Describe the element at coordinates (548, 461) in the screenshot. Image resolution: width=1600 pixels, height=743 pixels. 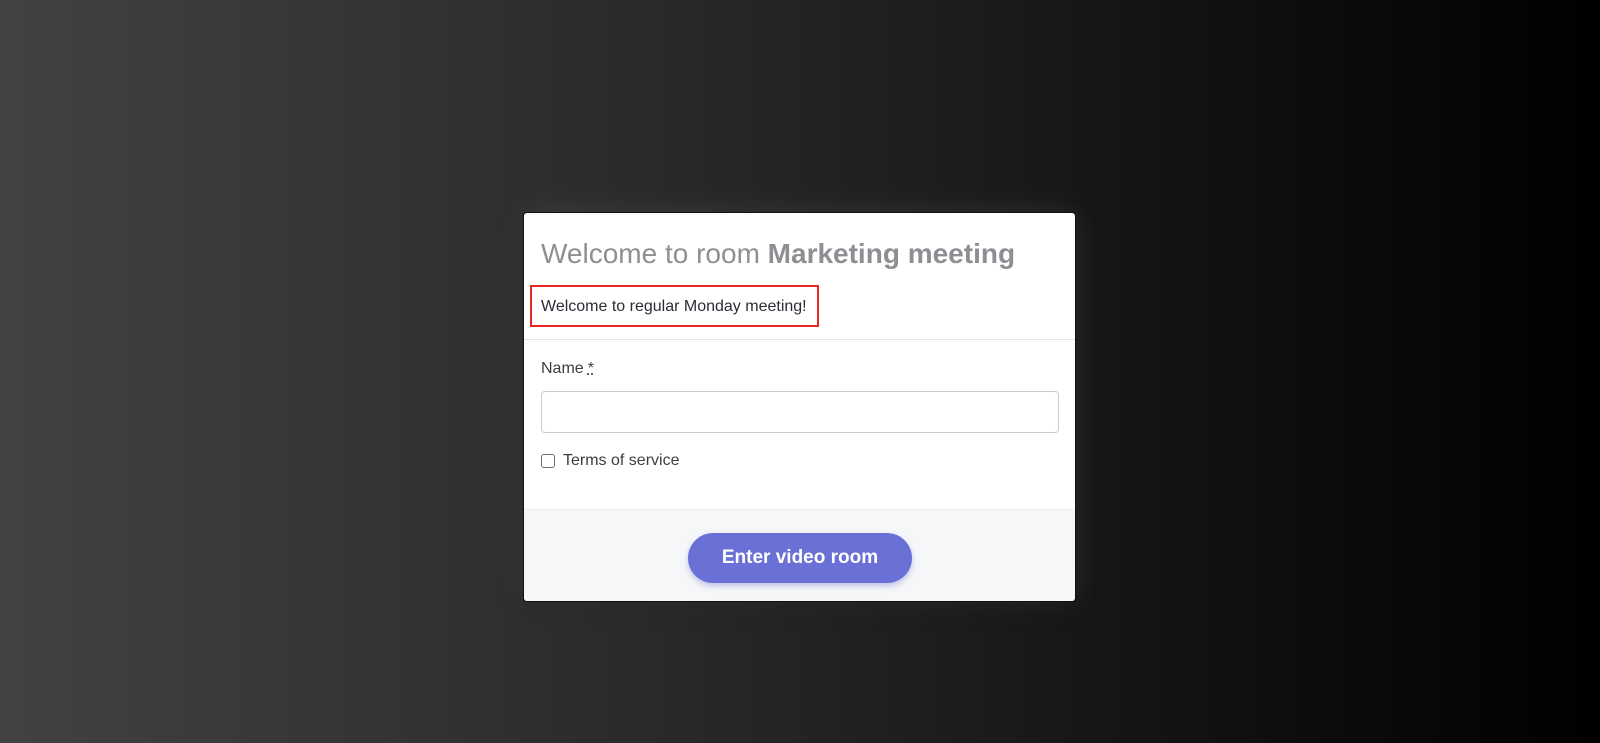
I see `terms-checkbox` at that location.